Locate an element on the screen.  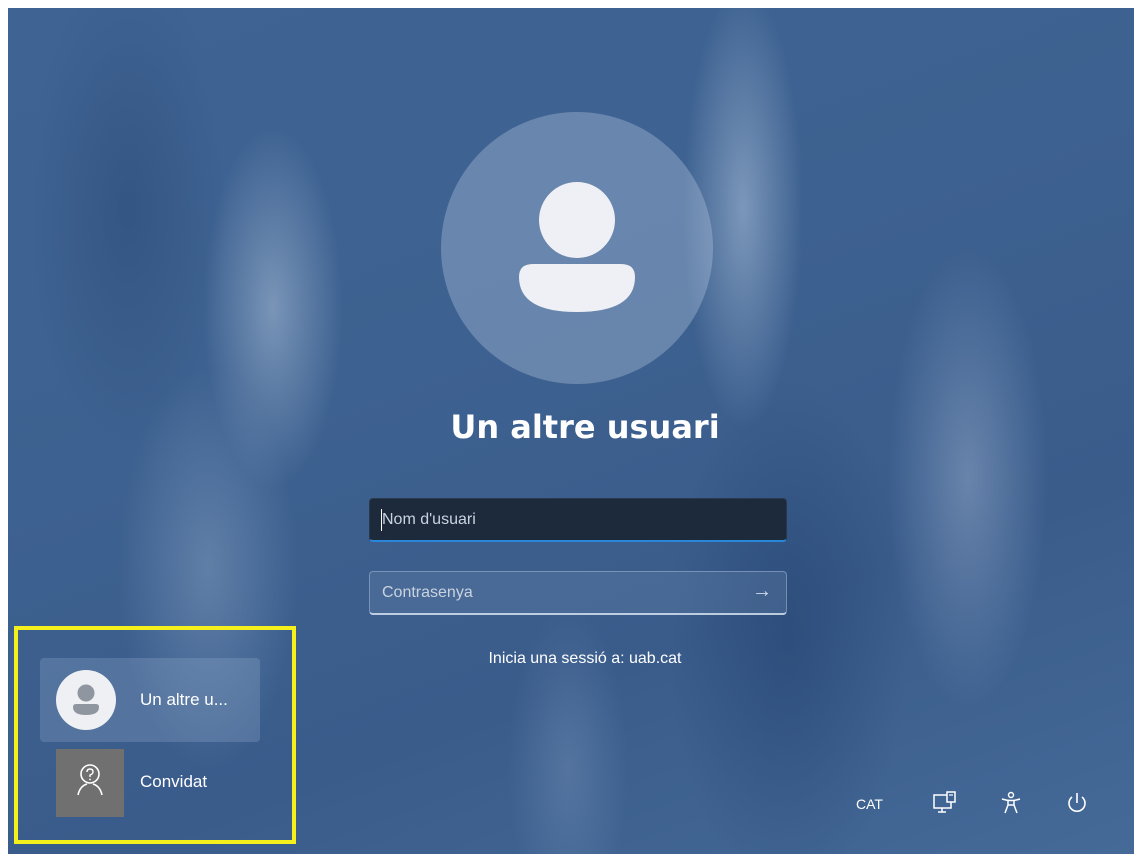
password-field: Contrasenya → is located at coordinates (578, 593).